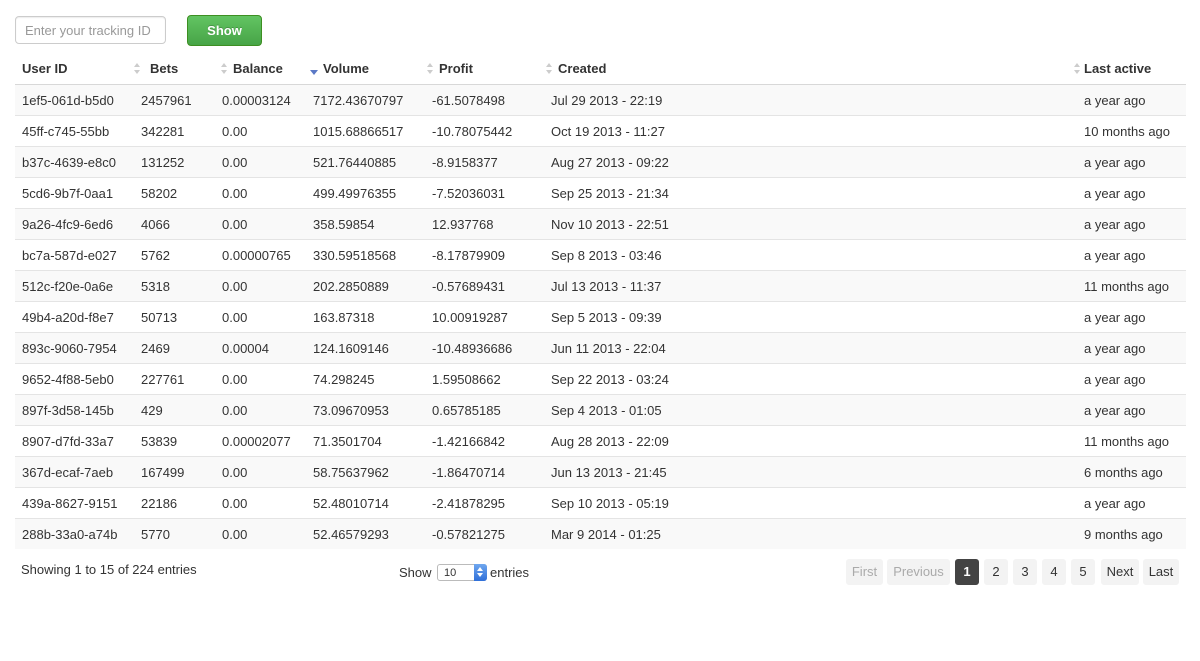 The width and height of the screenshot is (1200, 661). I want to click on cell-created: Aug 27 2013 - 09:22, so click(809, 162).